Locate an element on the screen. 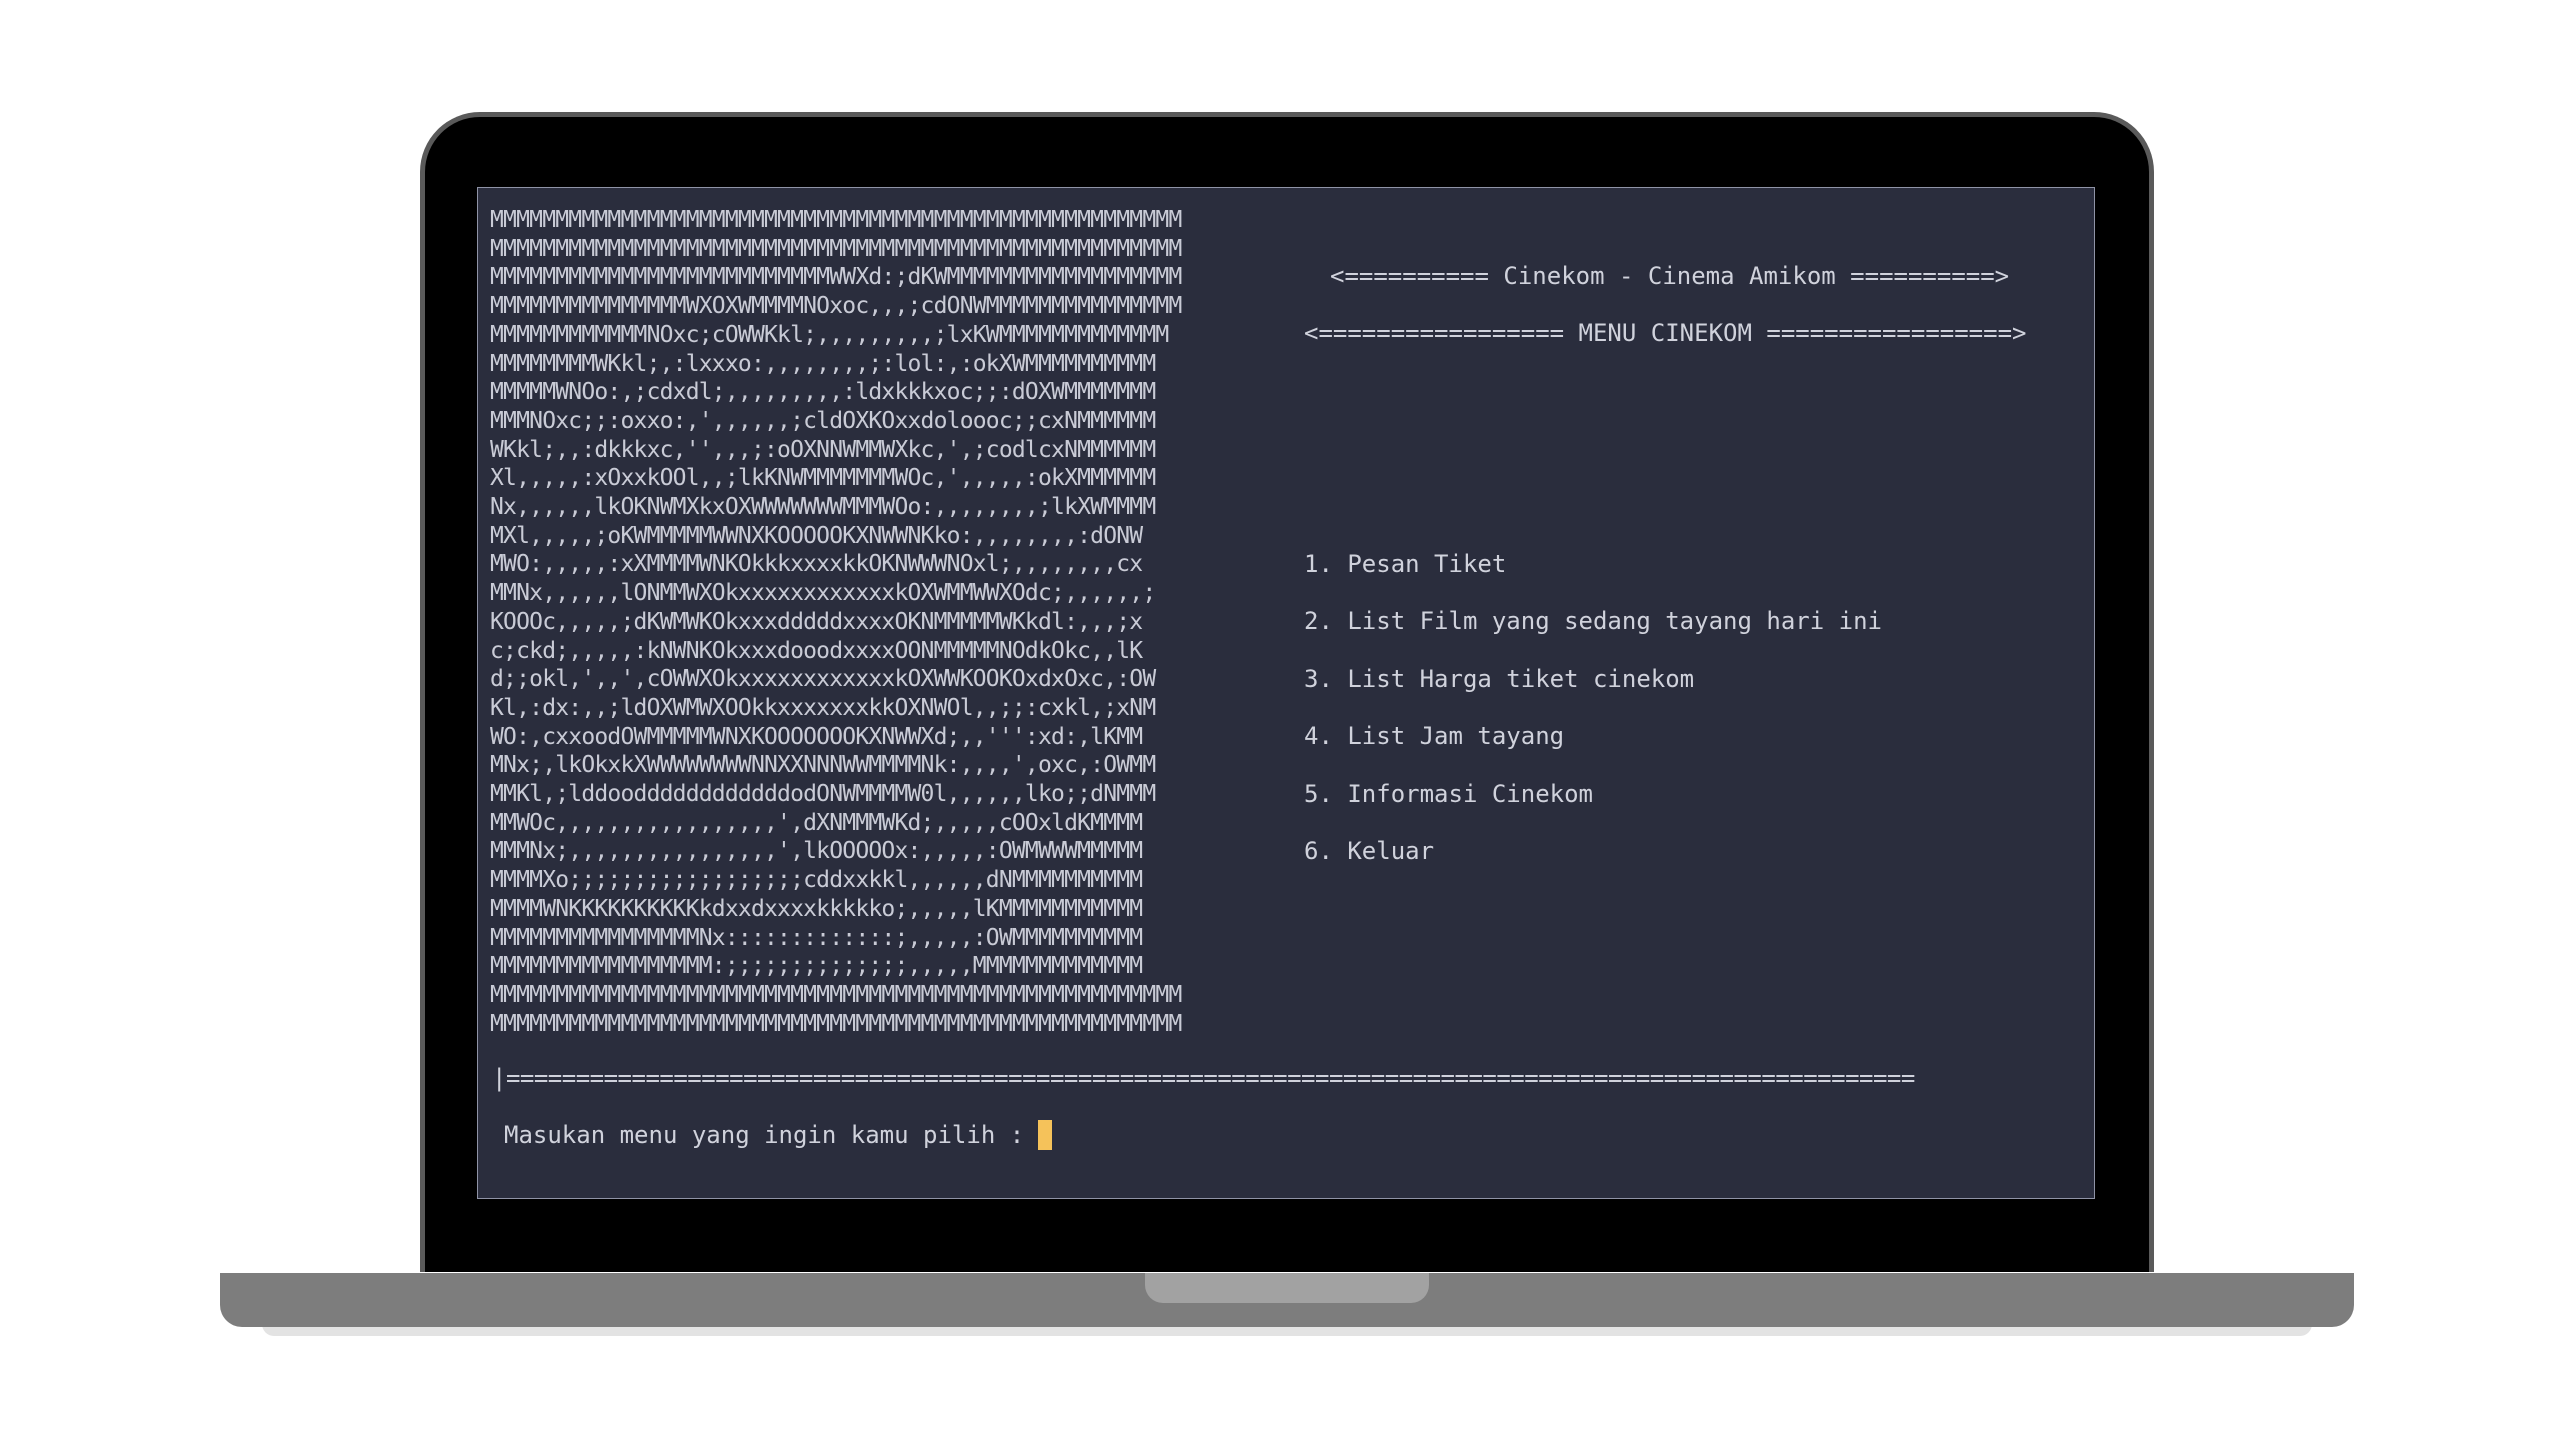 The width and height of the screenshot is (2560, 1440). input-prompt: Masukan menu yang ingin kamu pilih : is located at coordinates (778, 1135).